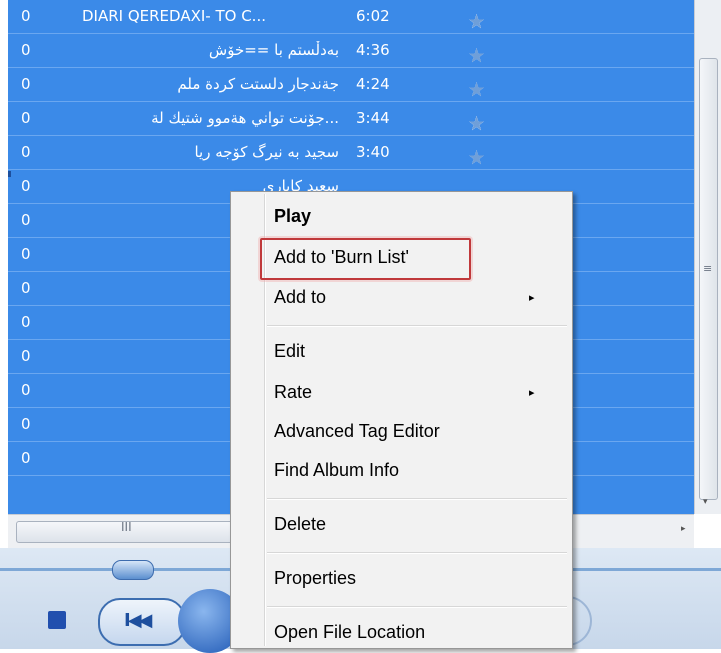  I want to click on menu-item-play: Play, so click(292, 216).